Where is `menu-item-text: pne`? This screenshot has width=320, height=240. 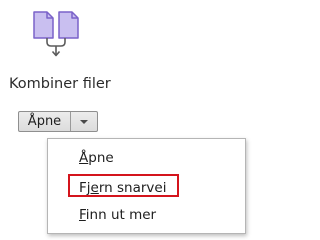 menu-item-text: pne is located at coordinates (101, 158).